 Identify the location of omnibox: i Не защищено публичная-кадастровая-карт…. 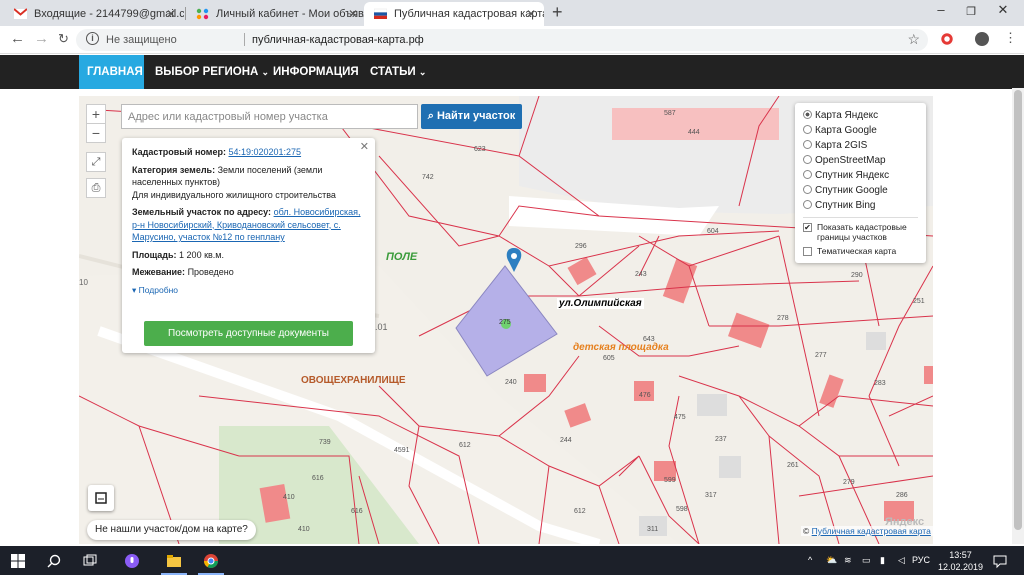
(502, 40).